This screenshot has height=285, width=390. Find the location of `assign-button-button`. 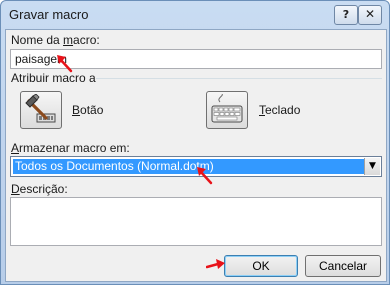

assign-button-button is located at coordinates (41, 110).